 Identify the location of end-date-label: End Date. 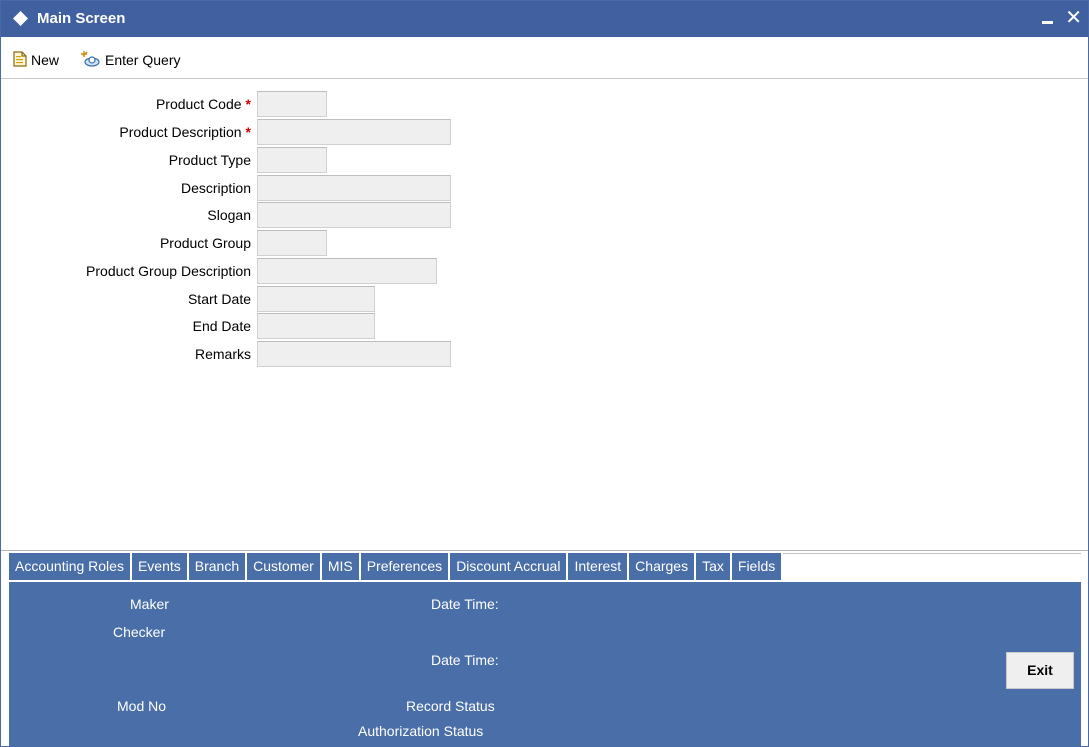
(221, 326).